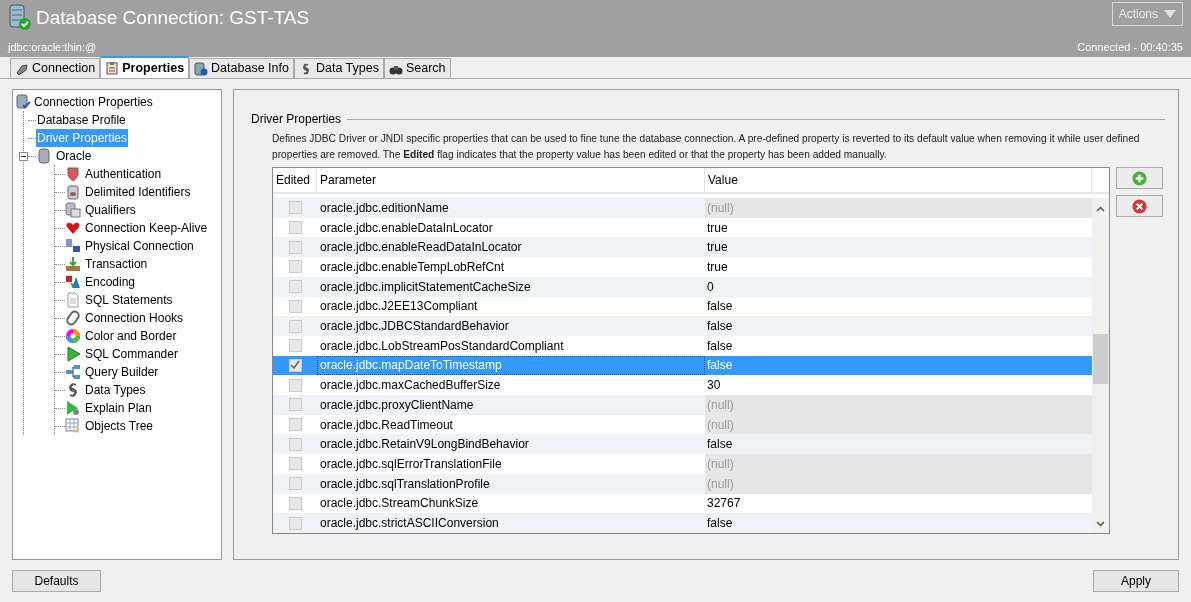  Describe the element at coordinates (73, 300) in the screenshot. I see `document-icon` at that location.